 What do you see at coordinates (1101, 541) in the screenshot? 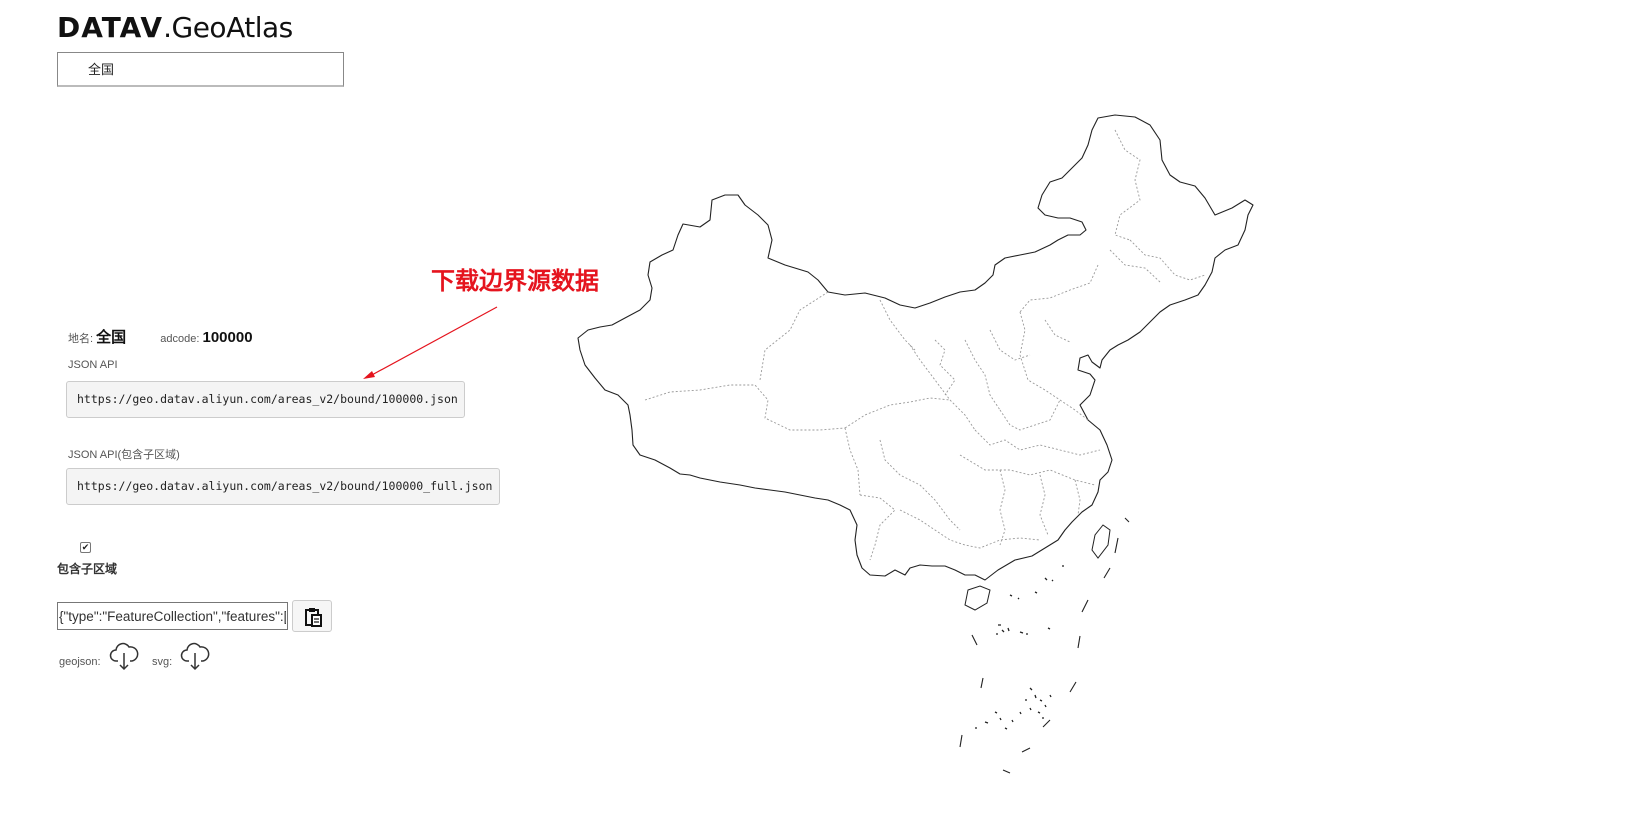
I see `taiwan-island` at bounding box center [1101, 541].